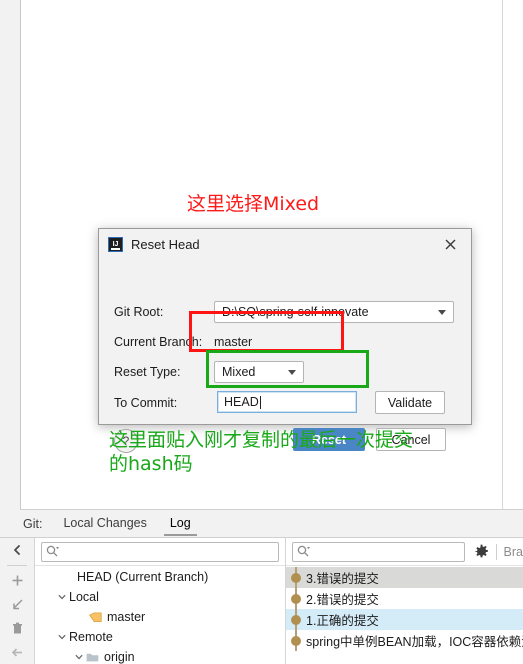  Describe the element at coordinates (84, 597) in the screenshot. I see `branch-label: Local` at that location.